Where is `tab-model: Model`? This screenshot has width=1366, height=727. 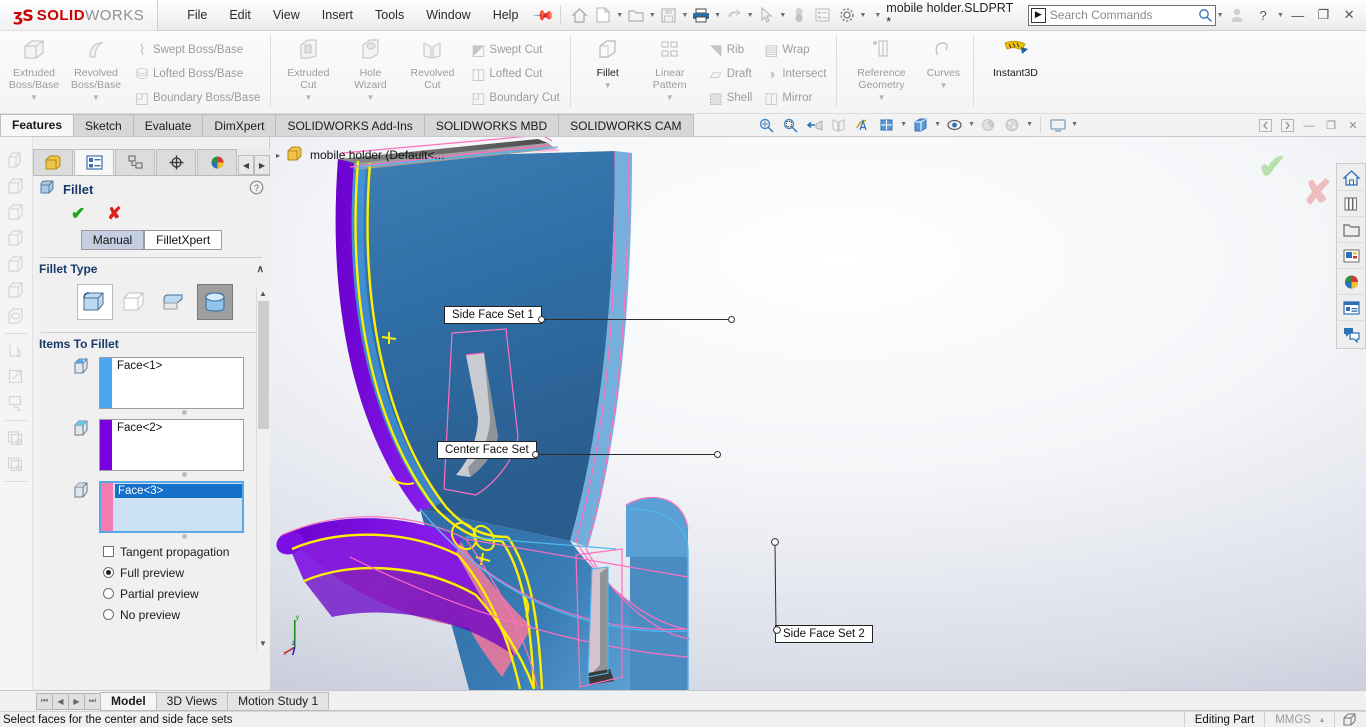 tab-model: Model is located at coordinates (128, 701).